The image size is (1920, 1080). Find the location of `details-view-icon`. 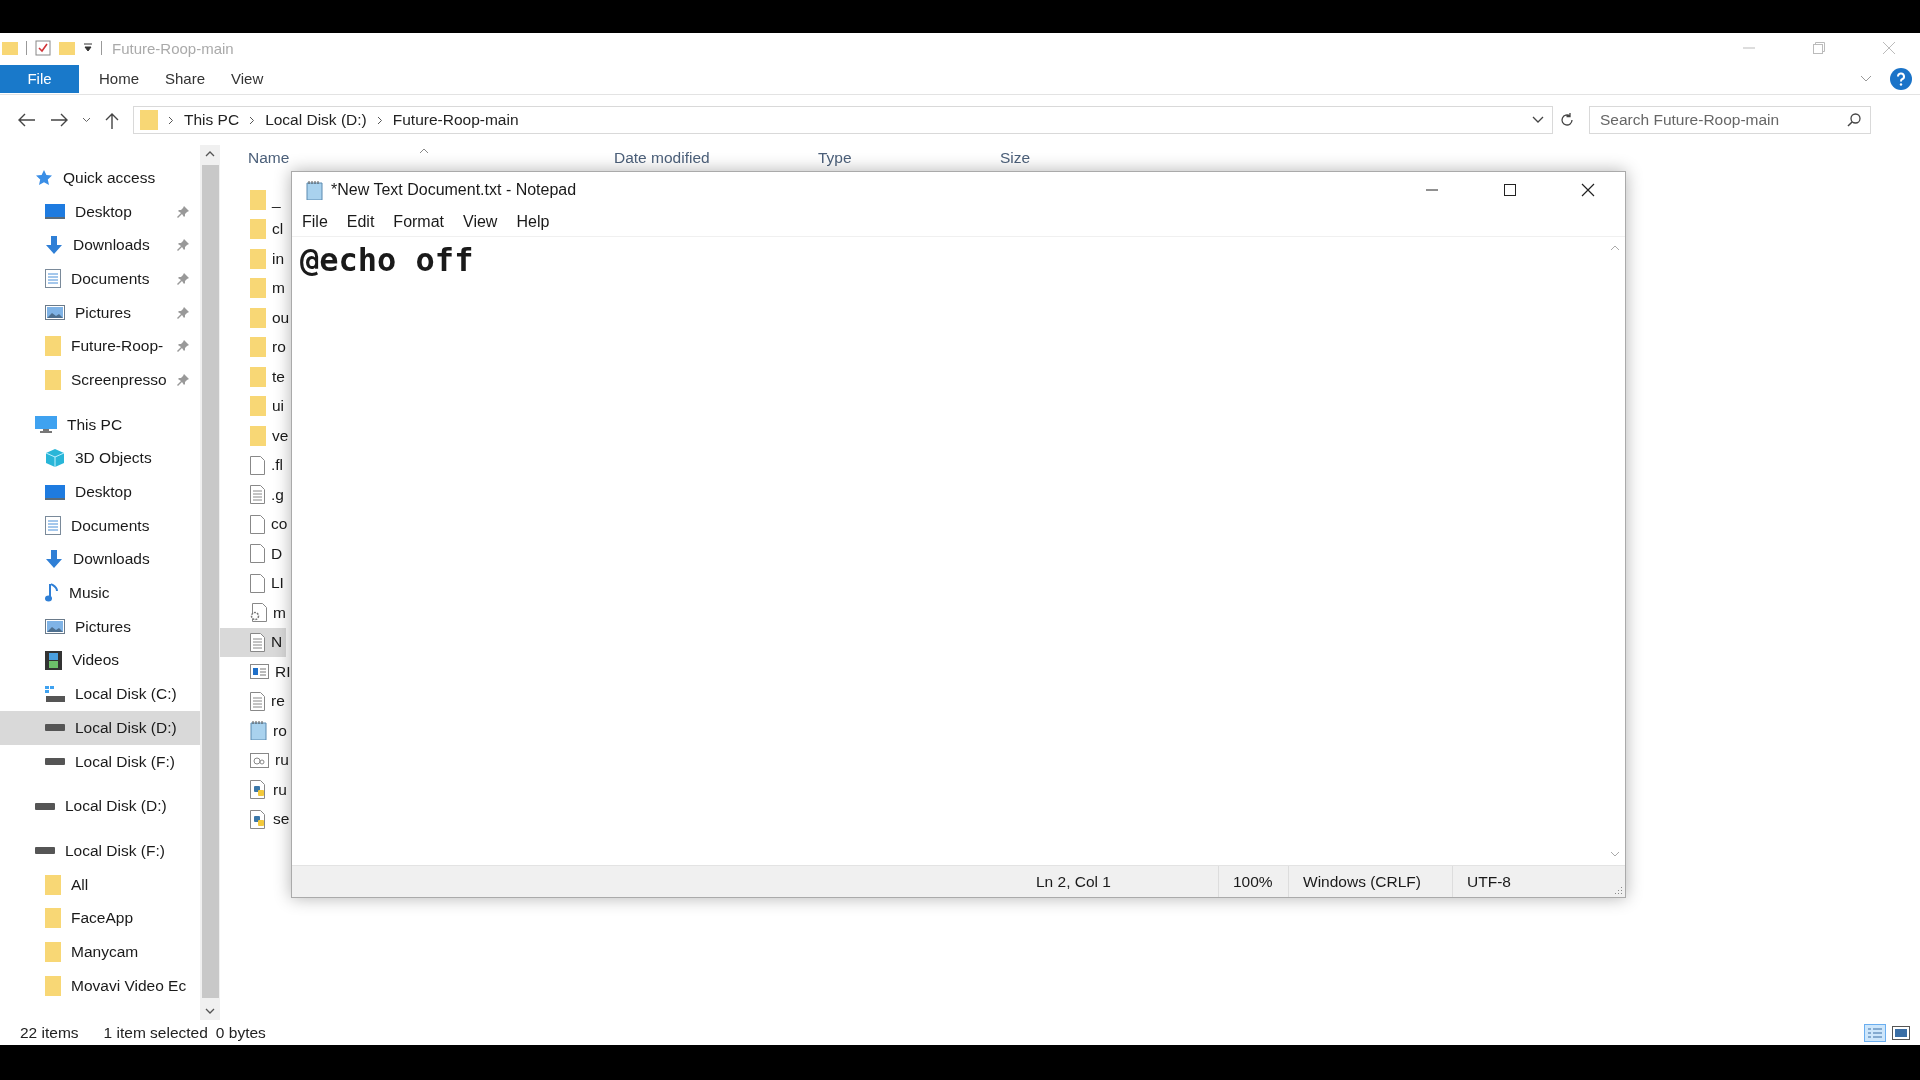

details-view-icon is located at coordinates (1875, 1032).